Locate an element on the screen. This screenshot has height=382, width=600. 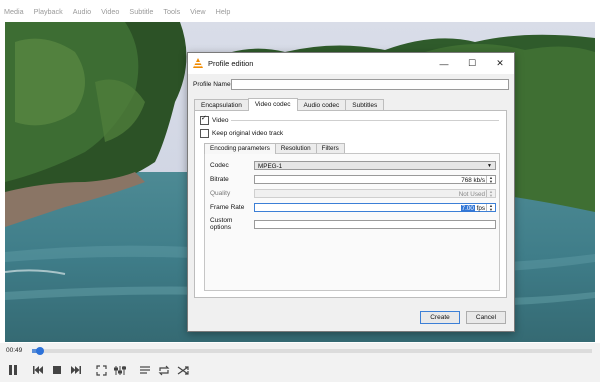
playlist-icon is located at coordinates (145, 370).